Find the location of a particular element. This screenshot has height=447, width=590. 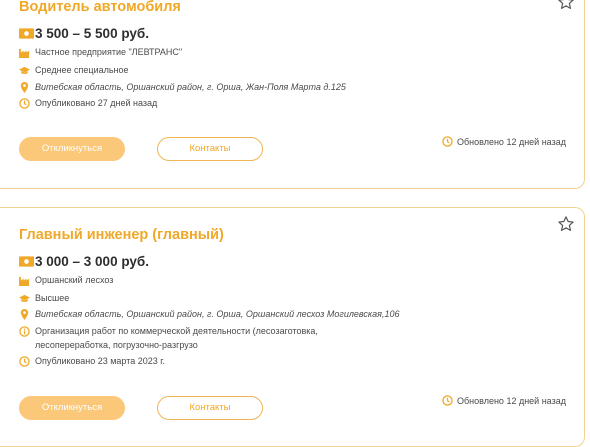

salary-text: 3 000 – 3 000 руб. is located at coordinates (92, 261).